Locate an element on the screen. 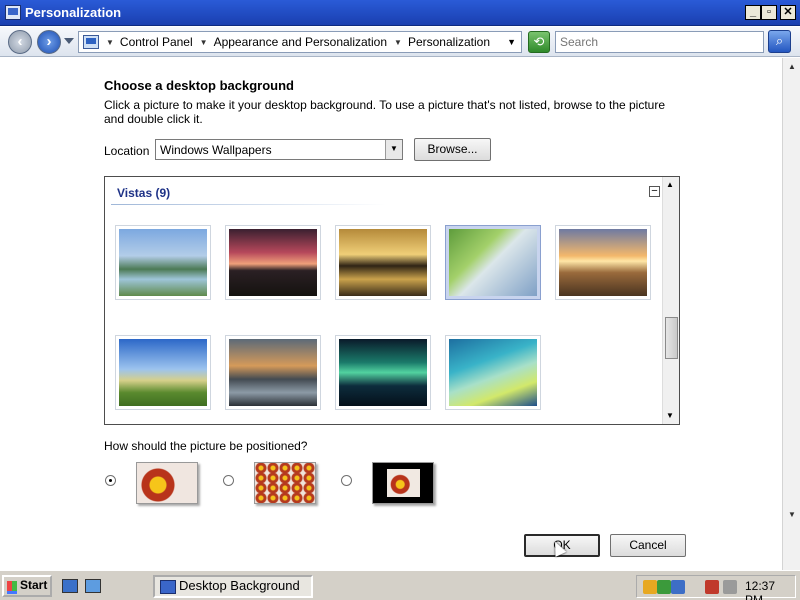  start-button: Start is located at coordinates (27, 586).